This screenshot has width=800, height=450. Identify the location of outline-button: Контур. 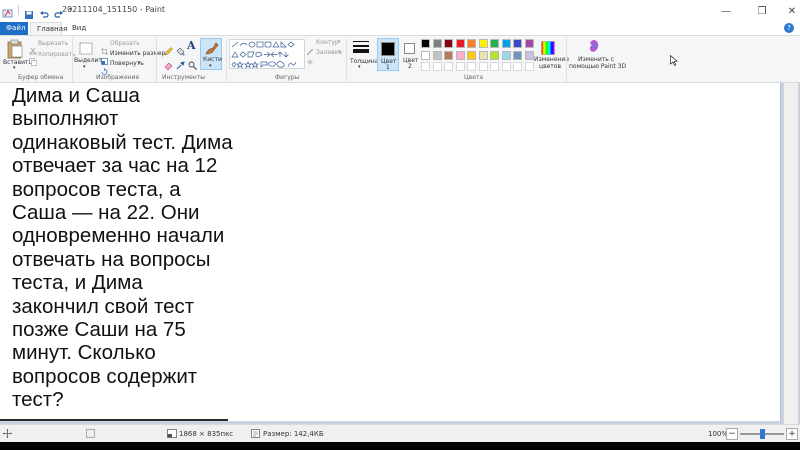
(327, 42).